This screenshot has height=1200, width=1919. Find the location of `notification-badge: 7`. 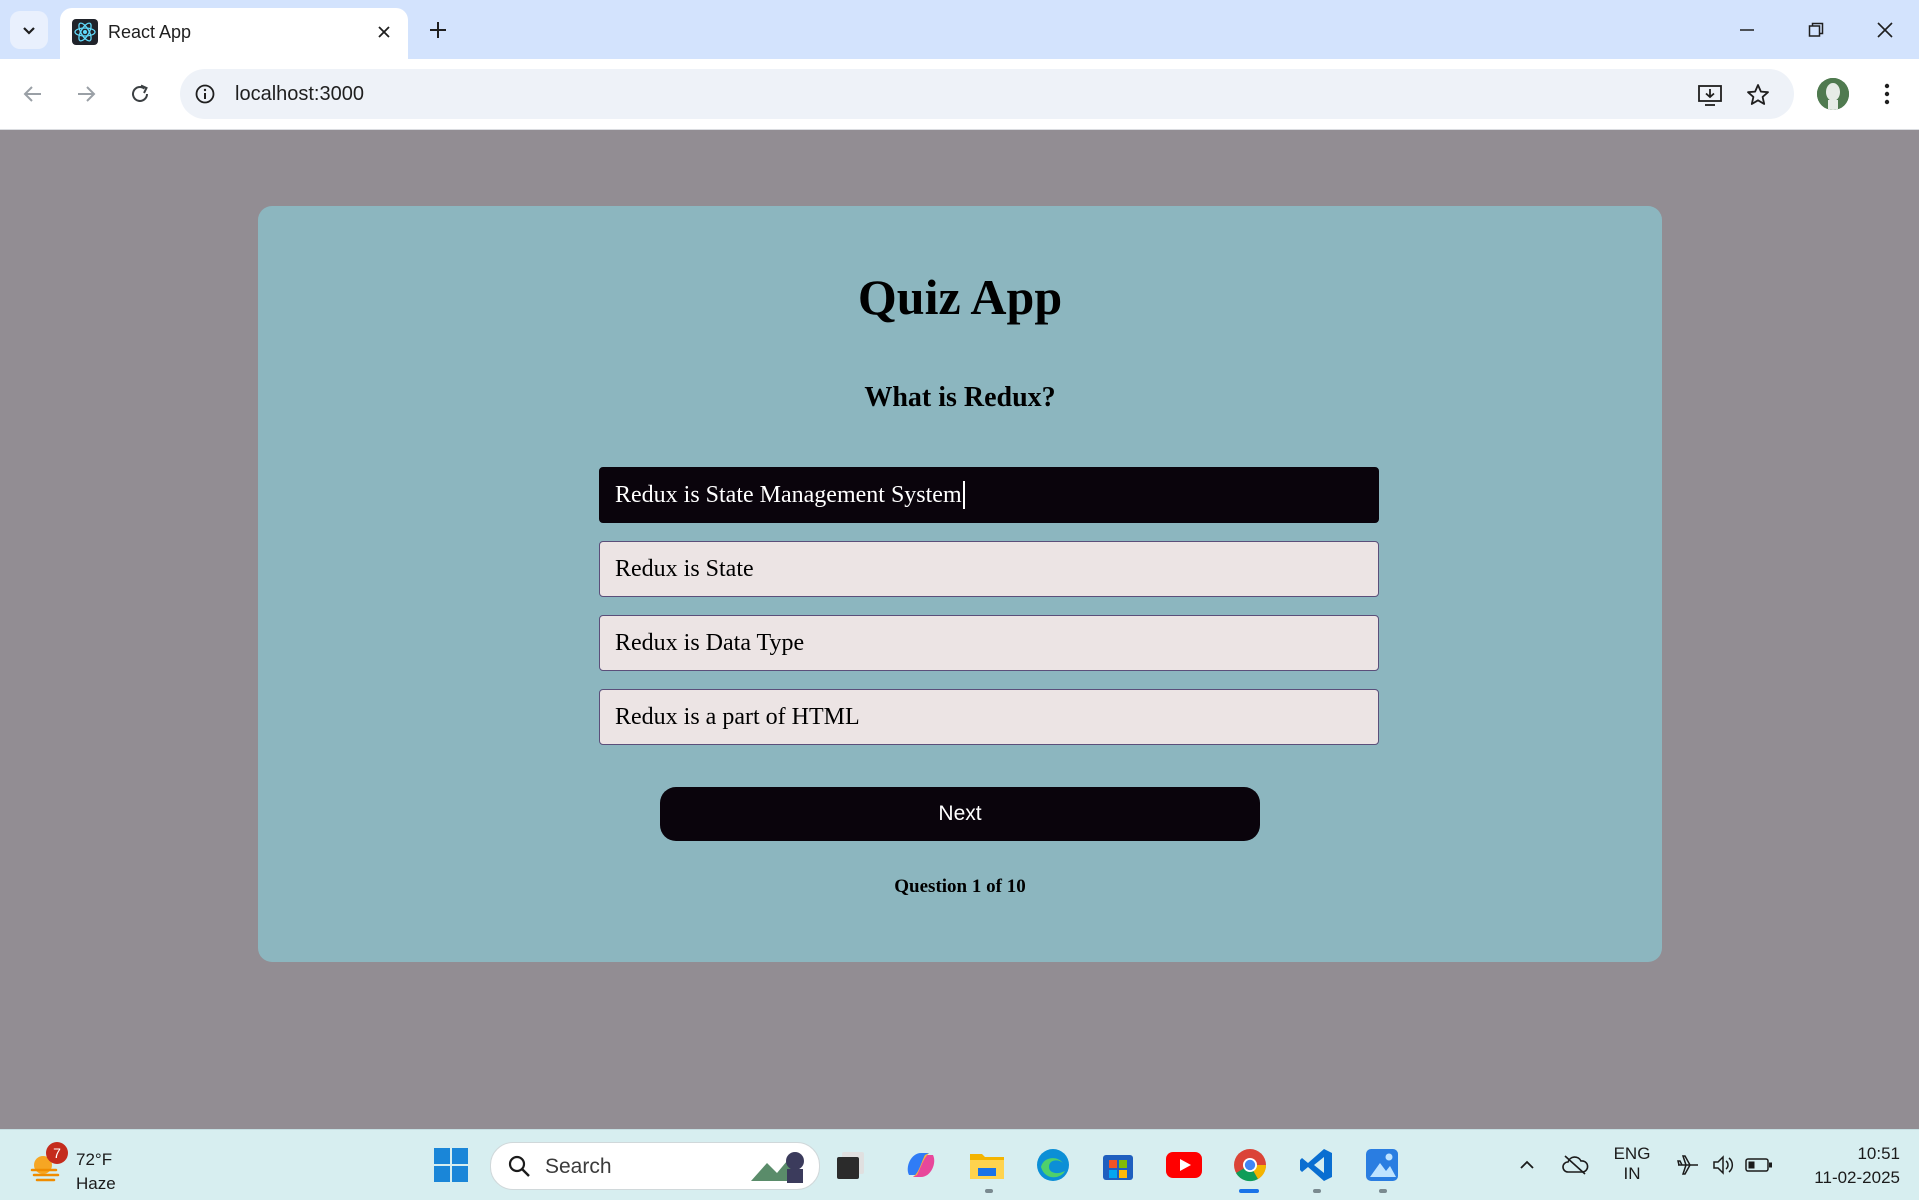

notification-badge: 7 is located at coordinates (57, 1153).